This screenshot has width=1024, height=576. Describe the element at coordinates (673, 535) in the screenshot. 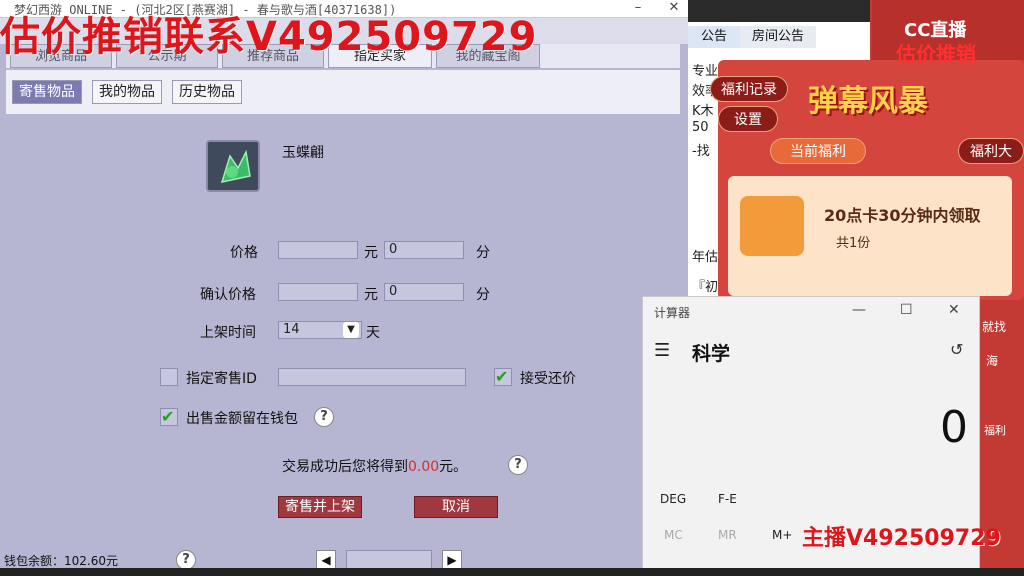

I see `mc-key: MC` at that location.